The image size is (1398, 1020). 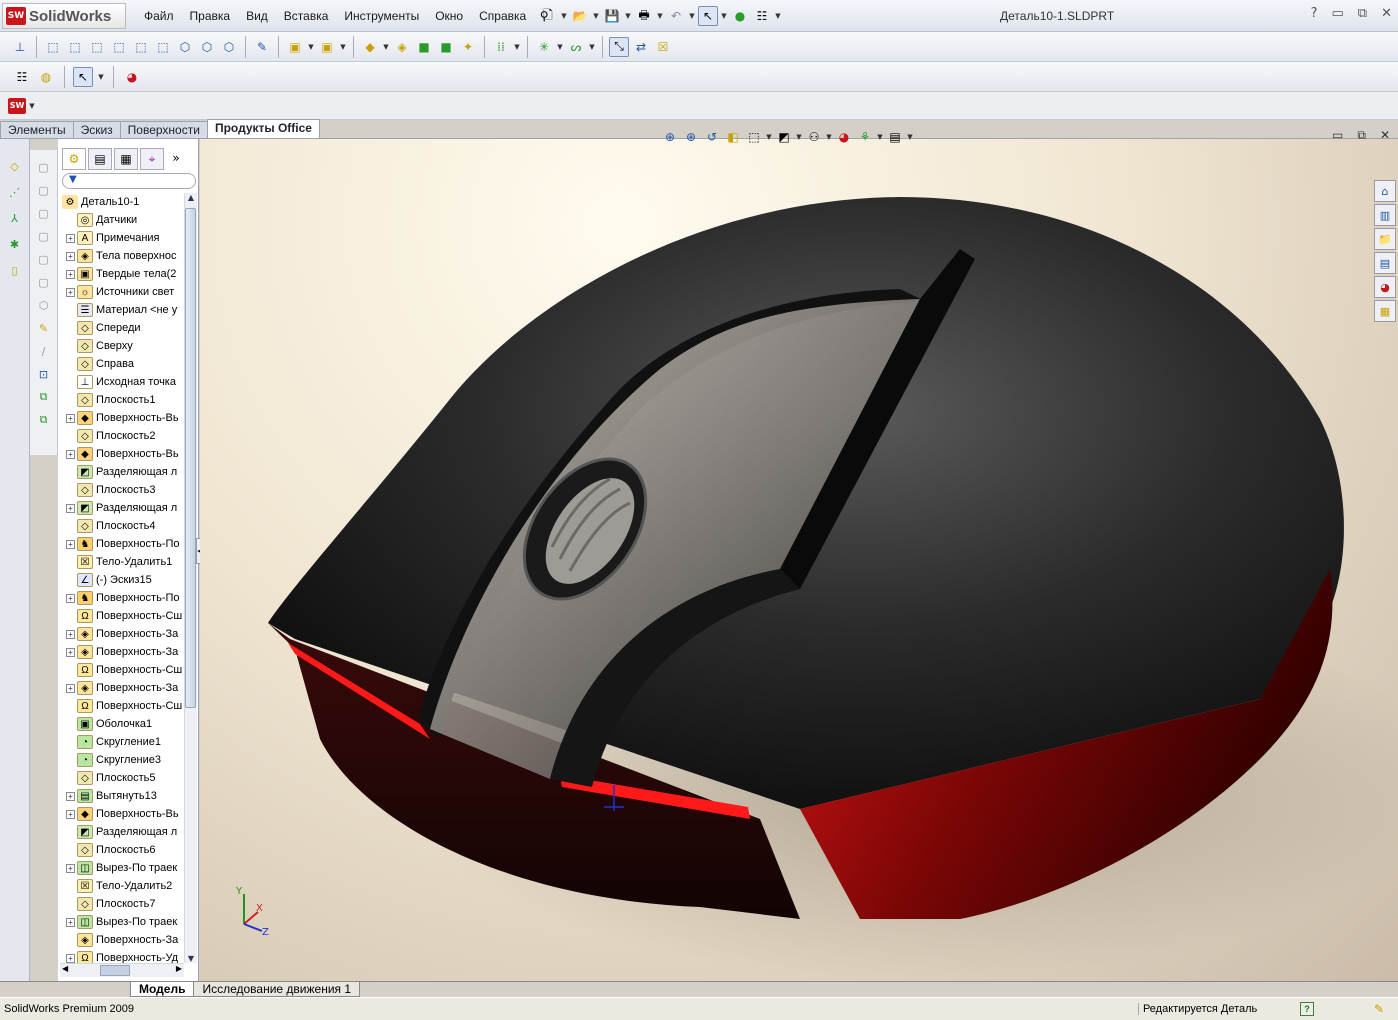 I want to click on help-button: ?, so click(x=1314, y=13).